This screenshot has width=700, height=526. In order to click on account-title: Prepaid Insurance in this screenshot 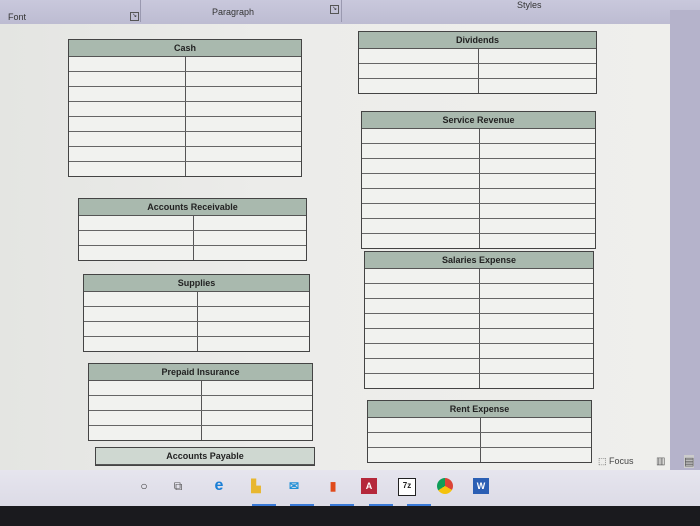, I will do `click(200, 372)`.